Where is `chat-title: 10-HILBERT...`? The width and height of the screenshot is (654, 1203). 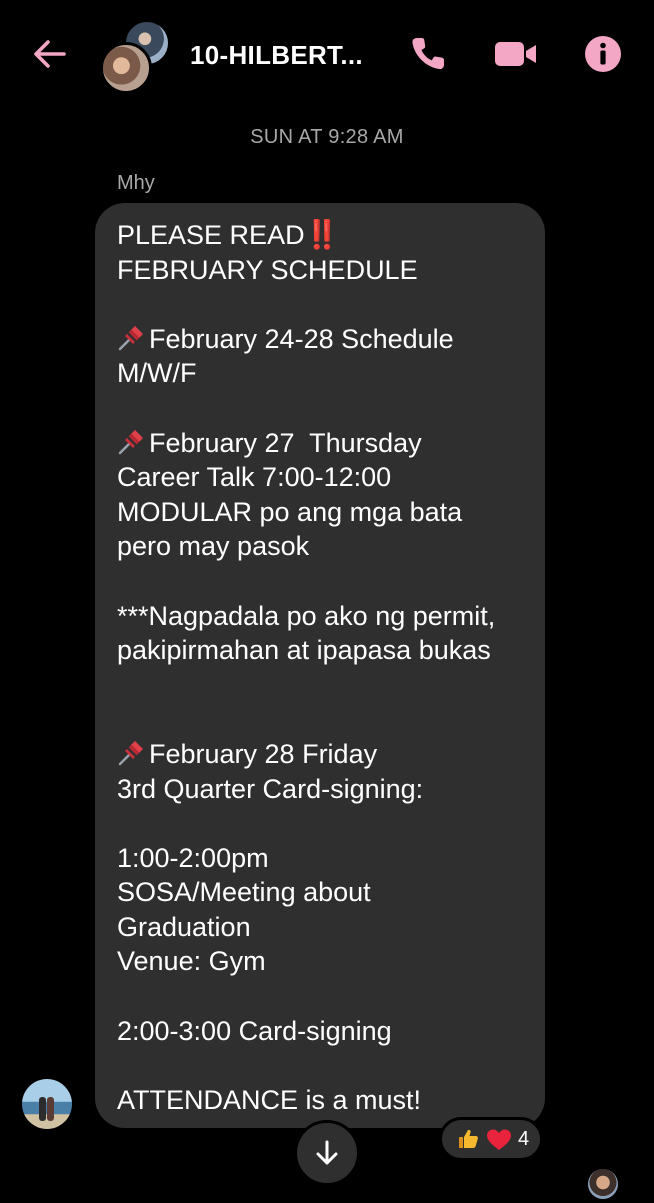 chat-title: 10-HILBERT... is located at coordinates (276, 55).